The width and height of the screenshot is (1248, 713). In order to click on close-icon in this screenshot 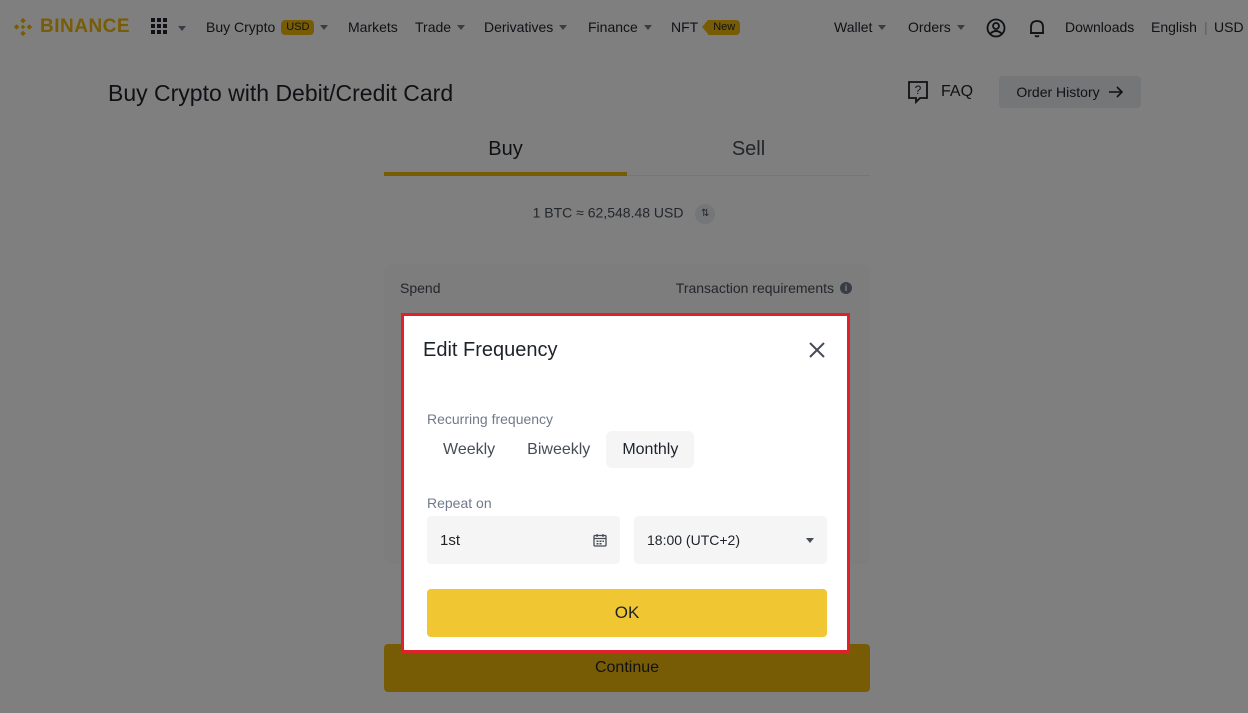, I will do `click(817, 350)`.